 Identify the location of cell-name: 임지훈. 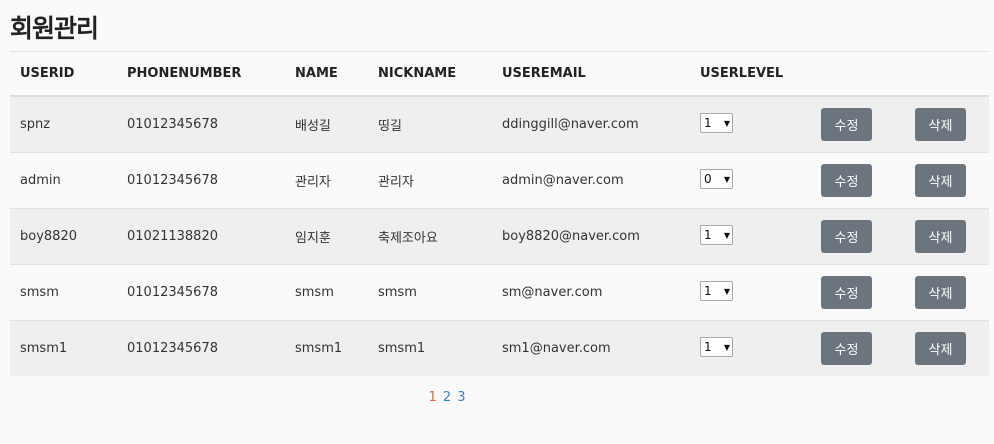
(326, 236).